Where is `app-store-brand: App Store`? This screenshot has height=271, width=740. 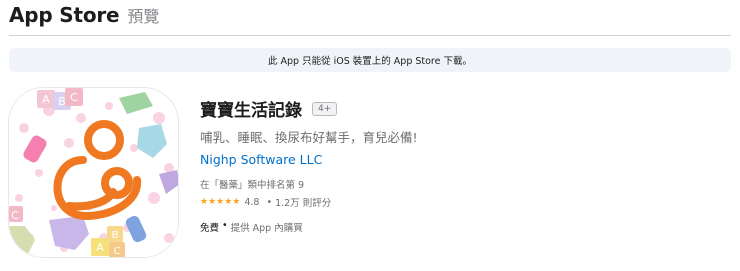
app-store-brand: App Store is located at coordinates (64, 15).